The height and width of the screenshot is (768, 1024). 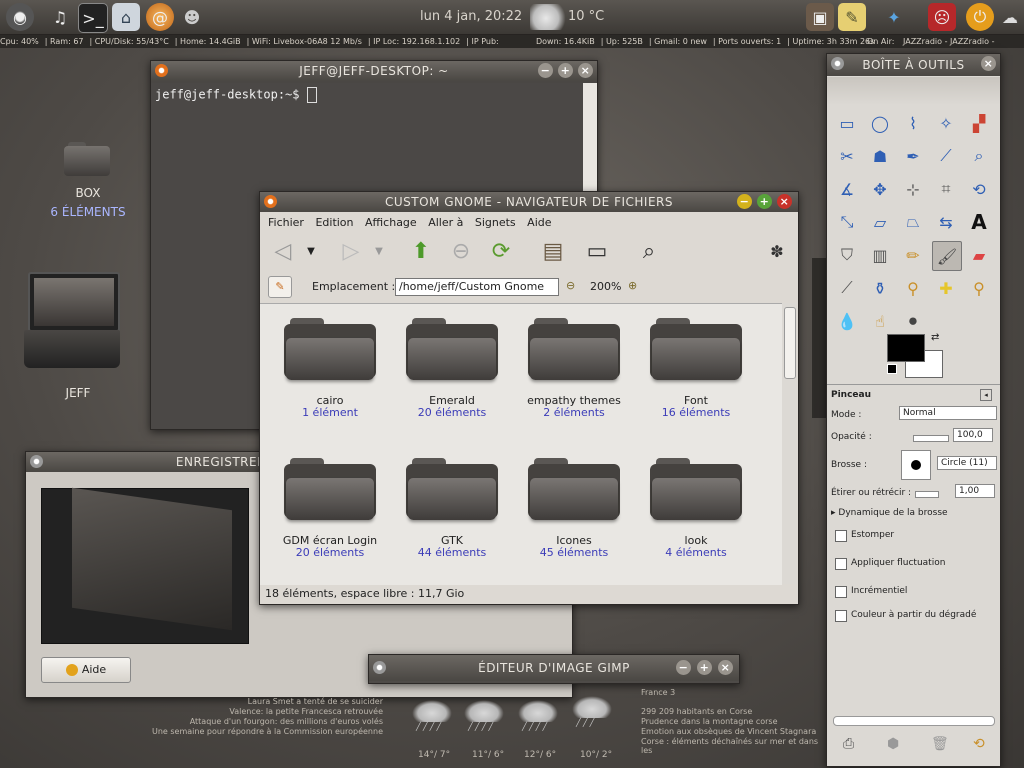 I want to click on bucket-fill-icon: ⛉, so click(x=847, y=255).